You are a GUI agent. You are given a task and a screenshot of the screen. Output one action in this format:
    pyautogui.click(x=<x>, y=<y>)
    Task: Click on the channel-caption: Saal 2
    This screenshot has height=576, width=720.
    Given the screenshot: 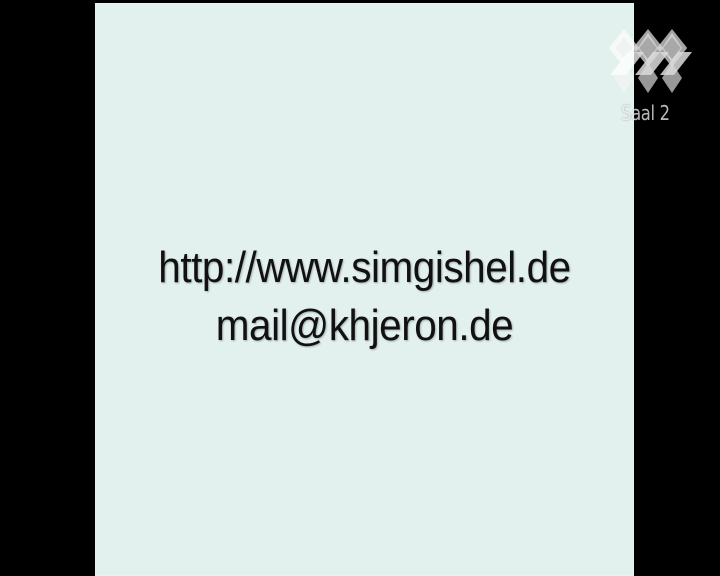 What is the action you would take?
    pyautogui.click(x=645, y=113)
    